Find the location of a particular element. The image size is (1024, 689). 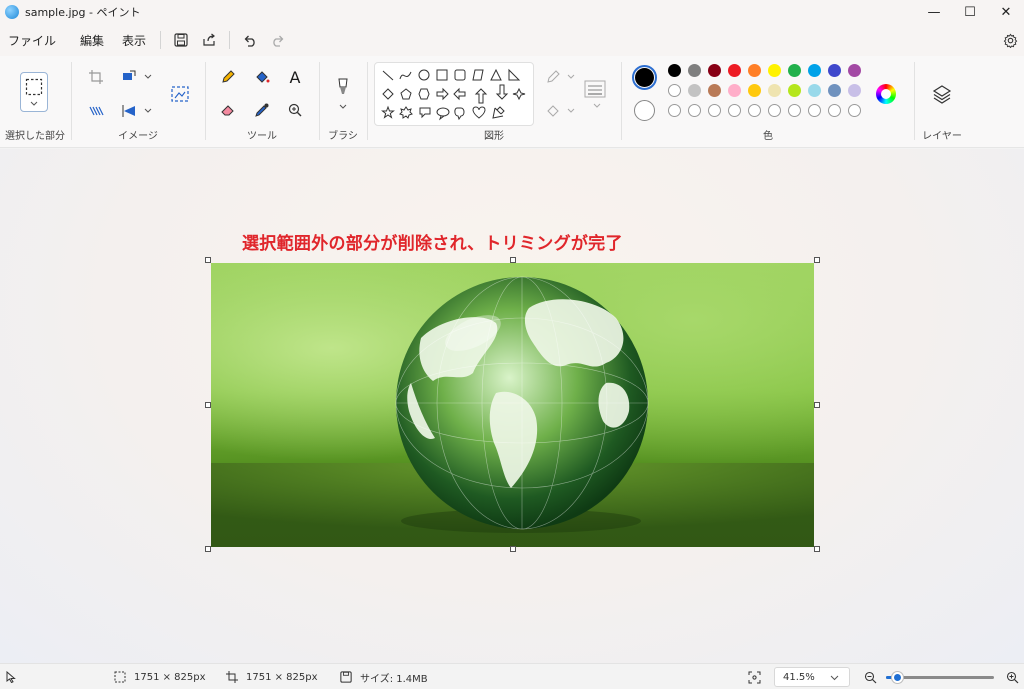

fill-button is located at coordinates (262, 77).